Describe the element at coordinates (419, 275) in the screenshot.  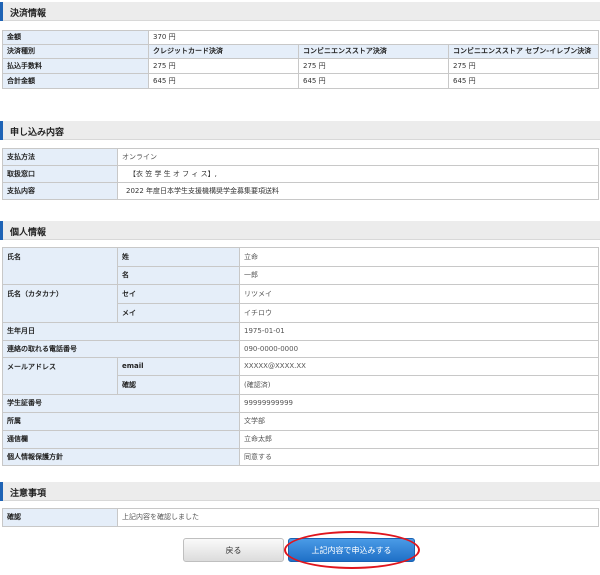
I see `mei-value: 一郎` at that location.